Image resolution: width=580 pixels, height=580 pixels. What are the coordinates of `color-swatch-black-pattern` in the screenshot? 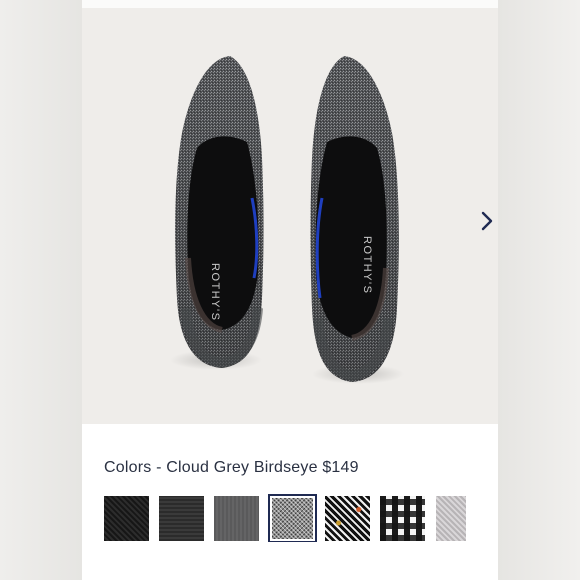 It's located at (347, 518).